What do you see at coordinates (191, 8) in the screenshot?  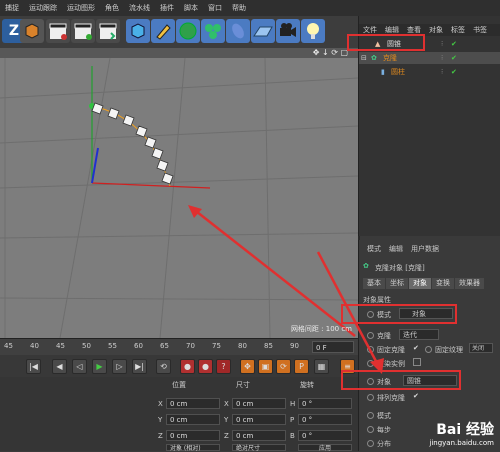 I see `menu-item-script: 脚本` at bounding box center [191, 8].